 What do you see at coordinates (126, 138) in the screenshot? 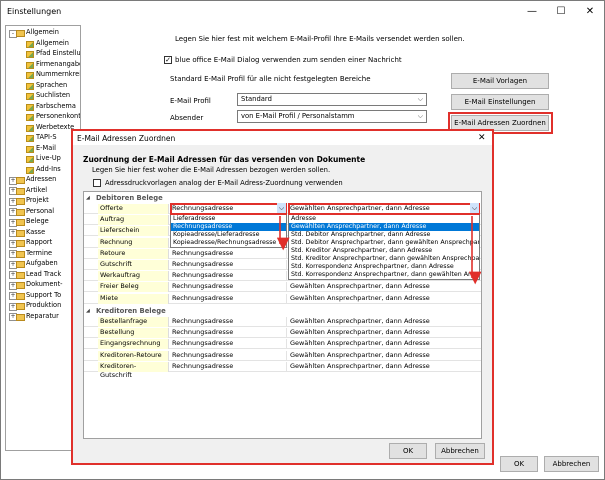
I see `dialog-title: E-Mail Adressen Zuordnen` at bounding box center [126, 138].